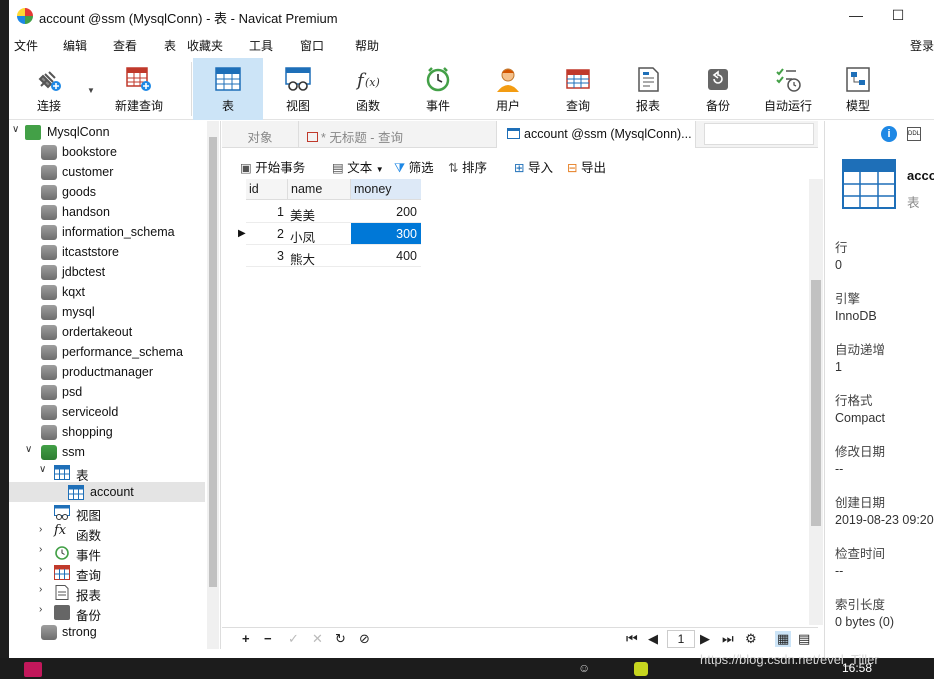 Image resolution: width=934 pixels, height=679 pixels. What do you see at coordinates (107, 232) in the screenshot?
I see `tree-db-information-schema: information_schema` at bounding box center [107, 232].